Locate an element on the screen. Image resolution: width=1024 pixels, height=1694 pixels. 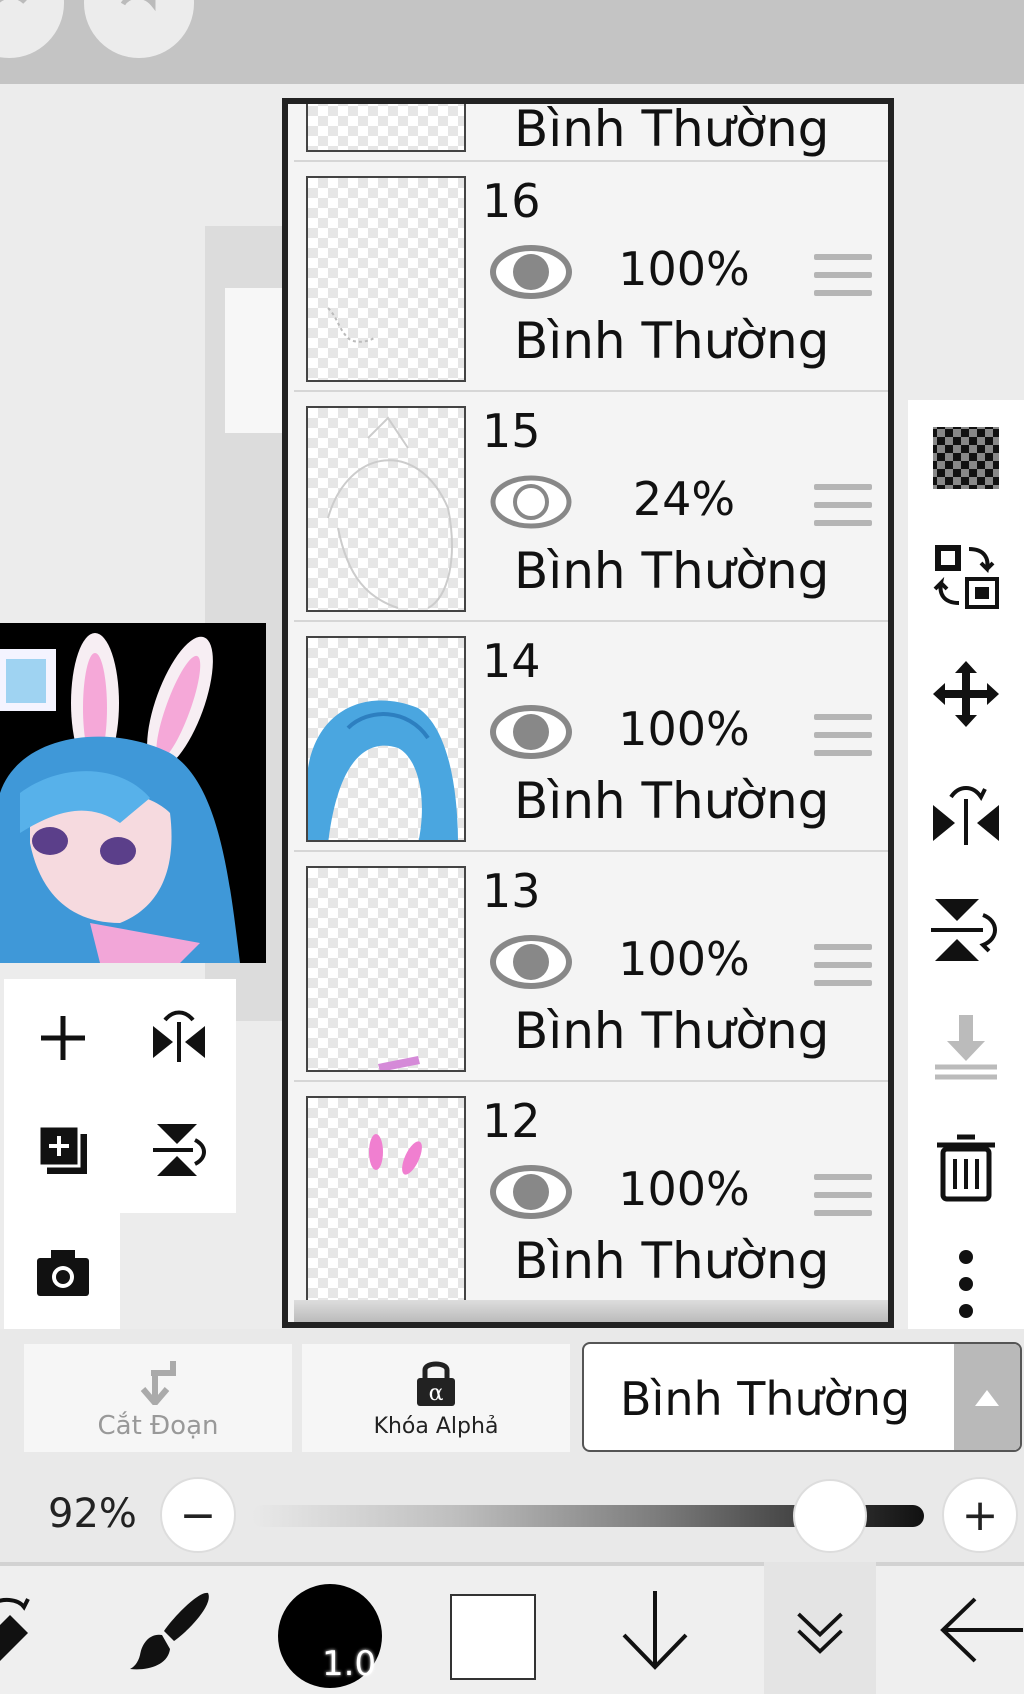
merge-down-icon is located at coordinates (966, 1047).